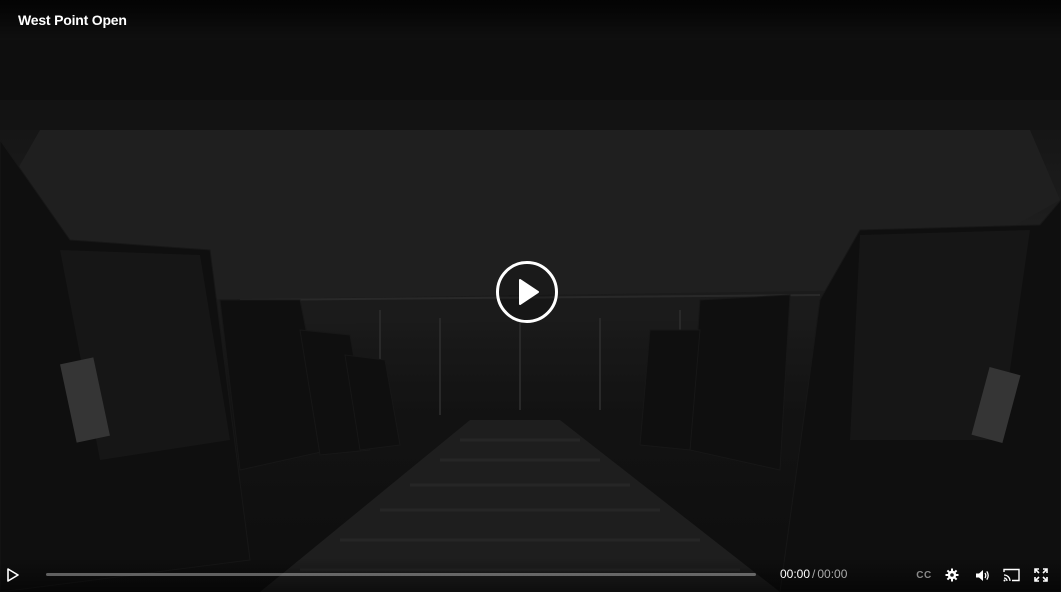 Image resolution: width=1061 pixels, height=592 pixels. I want to click on volume-button, so click(982, 575).